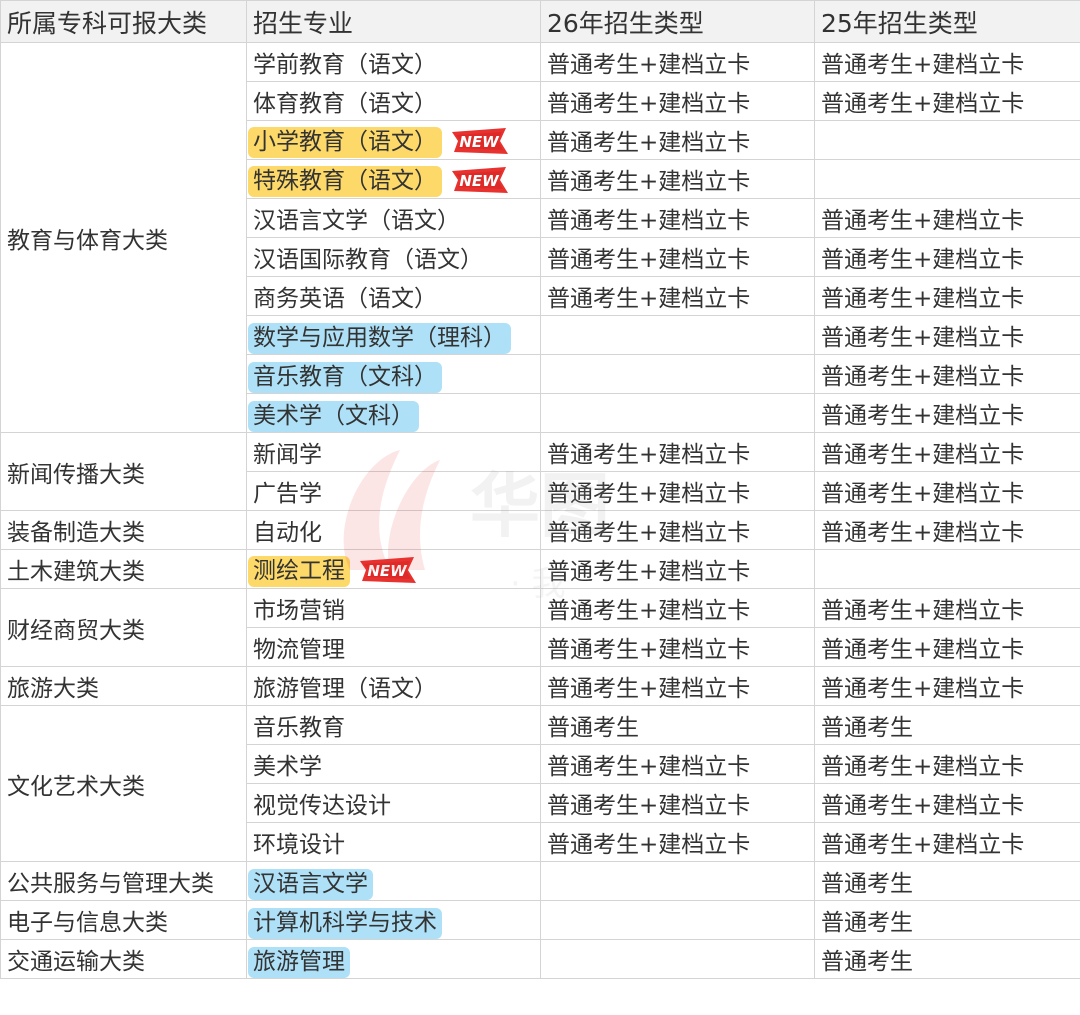 The image size is (1080, 1015). What do you see at coordinates (299, 962) in the screenshot?
I see `major-name: 旅游管理` at bounding box center [299, 962].